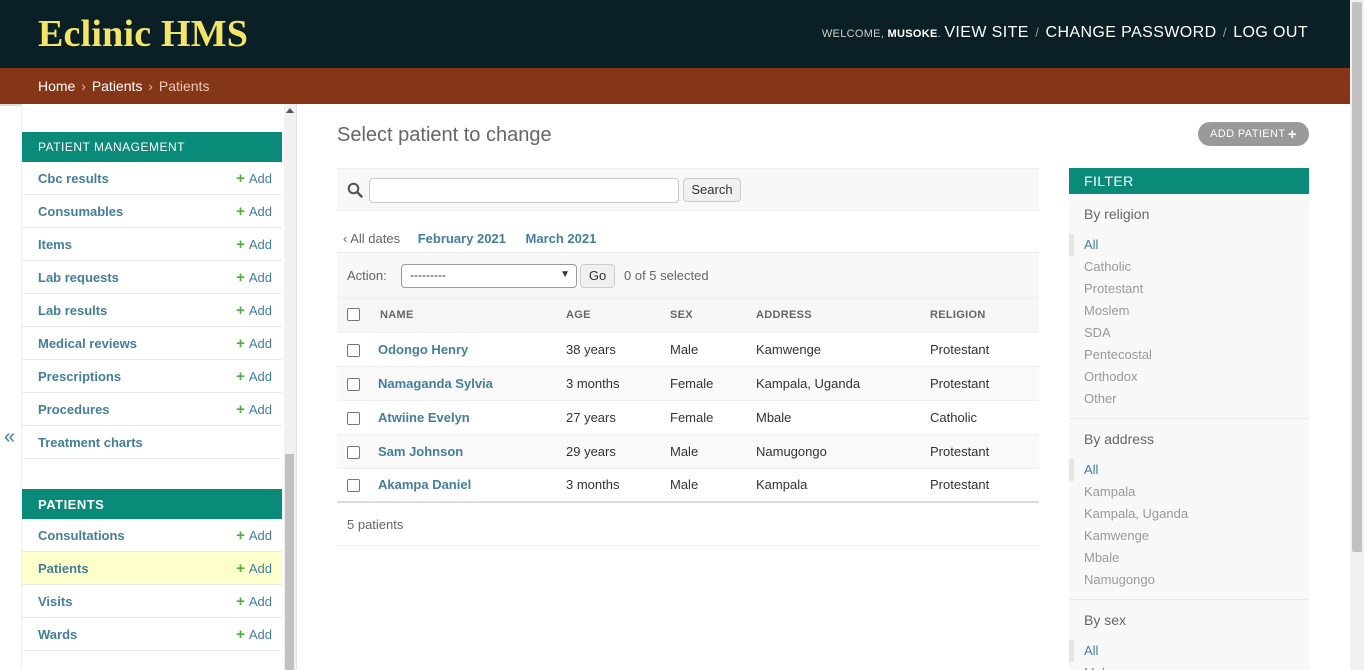 The height and width of the screenshot is (670, 1364). Describe the element at coordinates (618, 349) in the screenshot. I see `age-cell: 38 years` at that location.